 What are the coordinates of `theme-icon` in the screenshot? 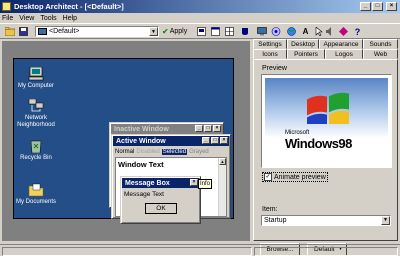 It's located at (343, 31).